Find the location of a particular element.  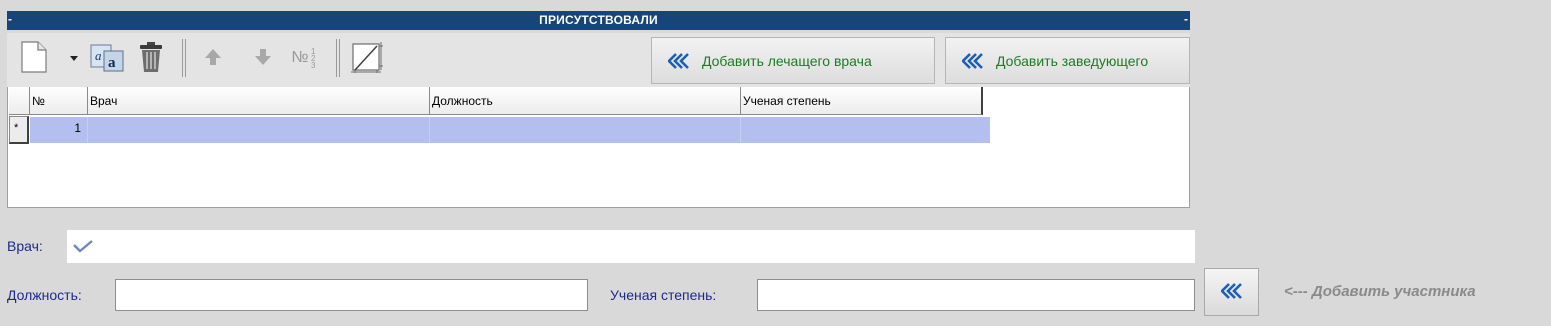

cell-doctor is located at coordinates (259, 130).